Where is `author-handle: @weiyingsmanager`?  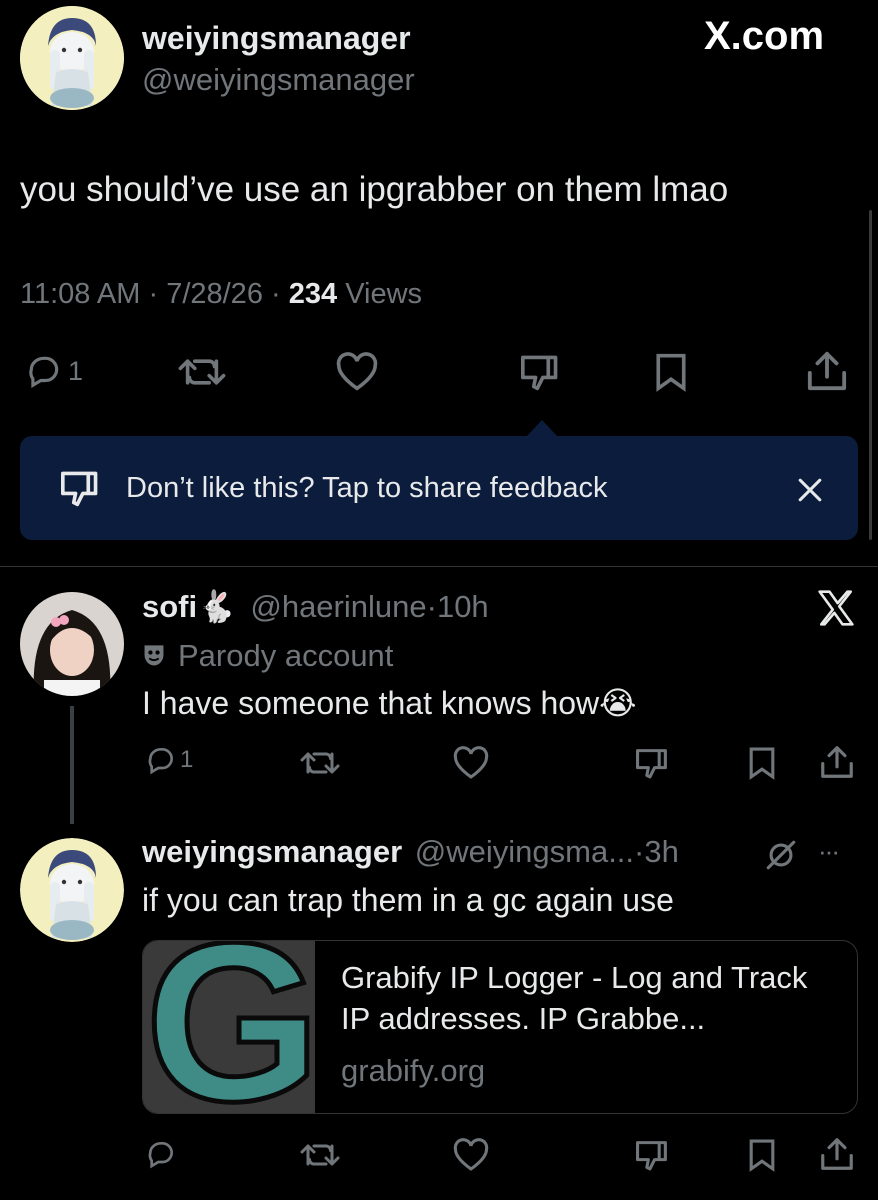 author-handle: @weiyingsmanager is located at coordinates (278, 80).